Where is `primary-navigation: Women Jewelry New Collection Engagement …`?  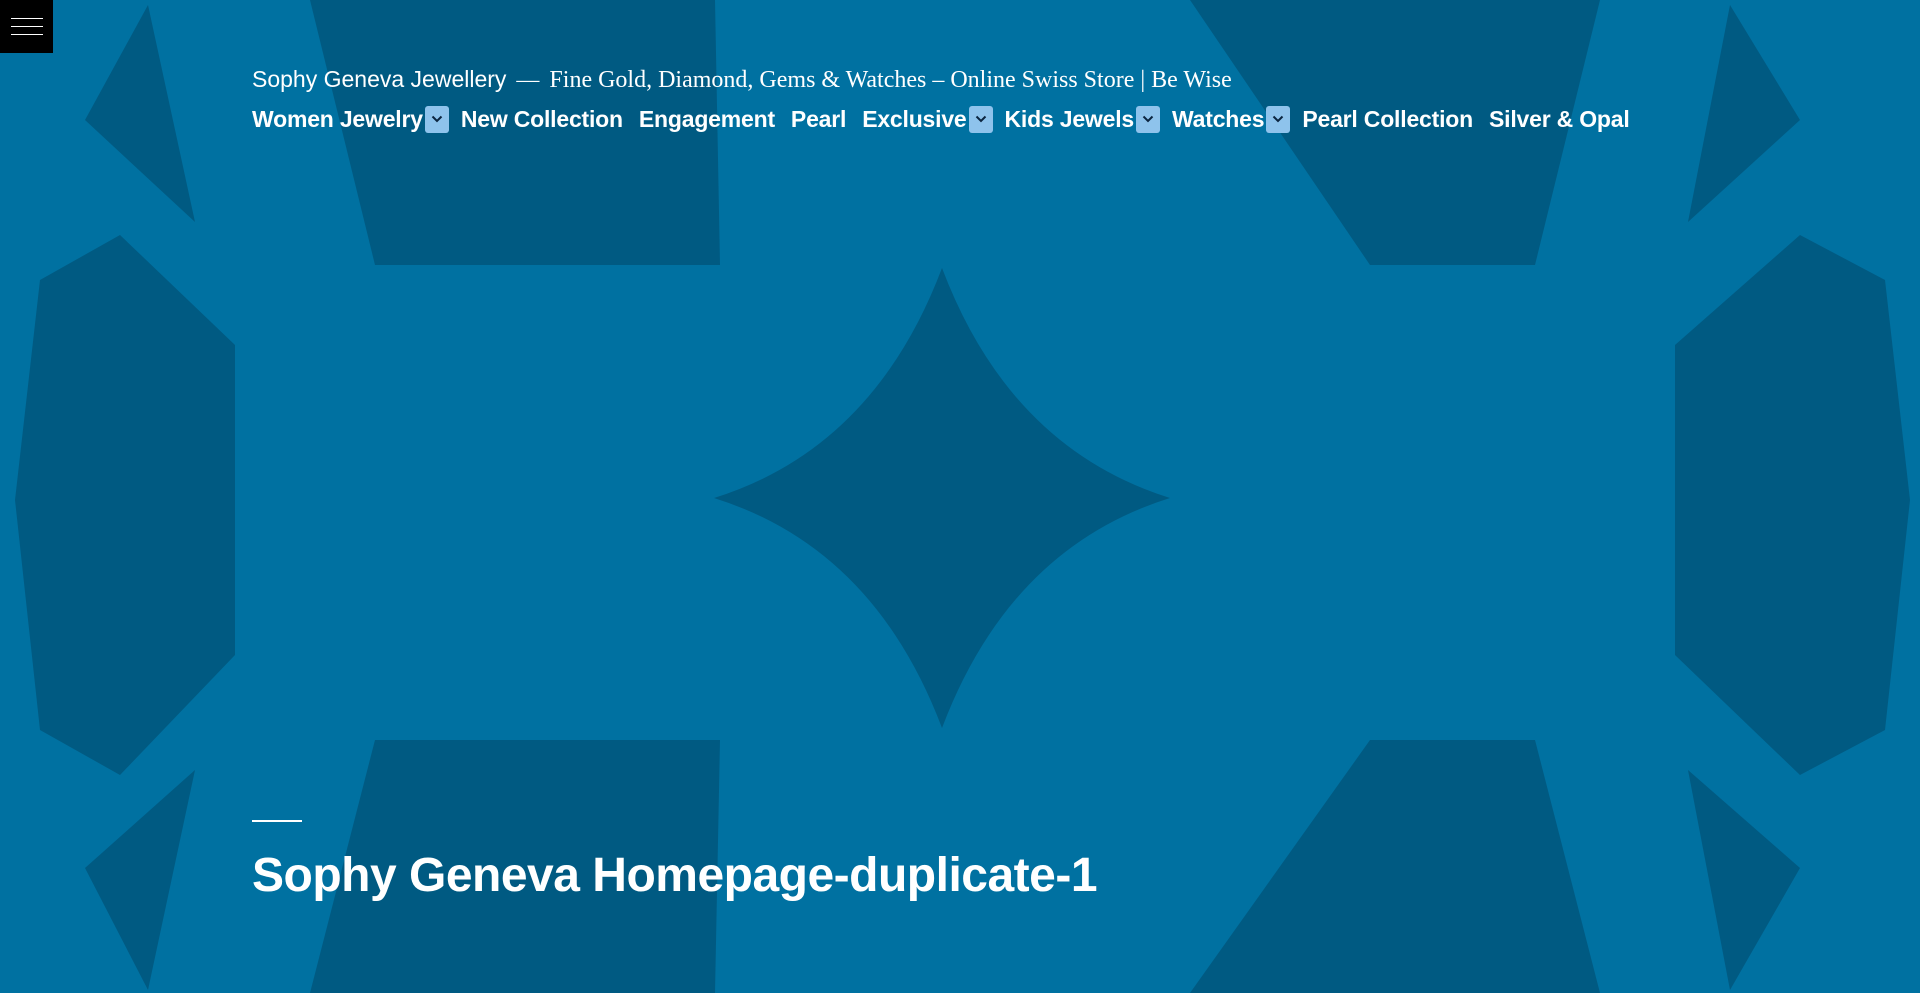
primary-navigation: Women Jewelry New Collection Engagement … is located at coordinates (949, 119).